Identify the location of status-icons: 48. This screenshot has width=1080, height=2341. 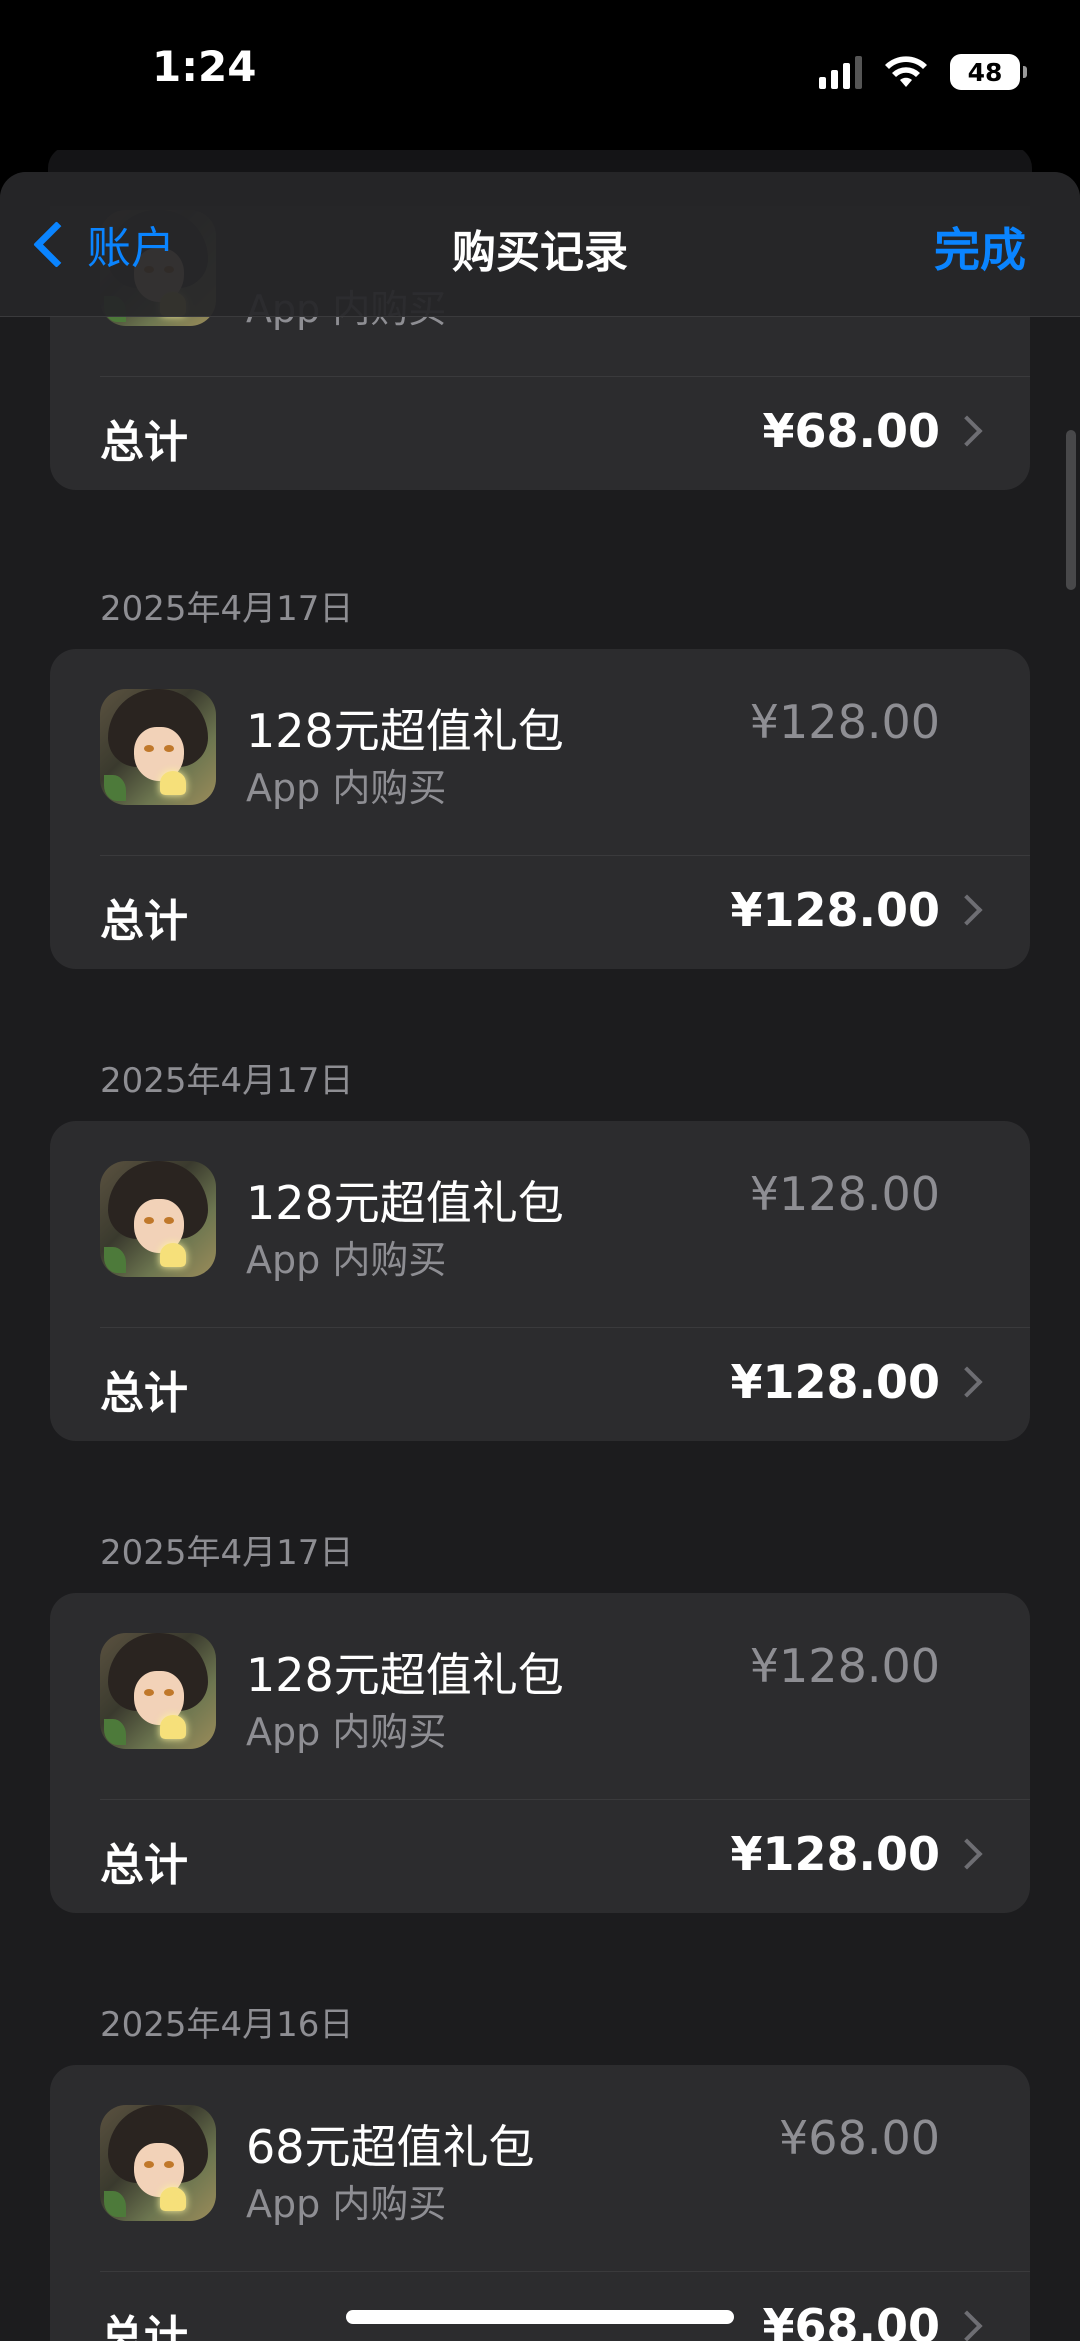
(923, 72).